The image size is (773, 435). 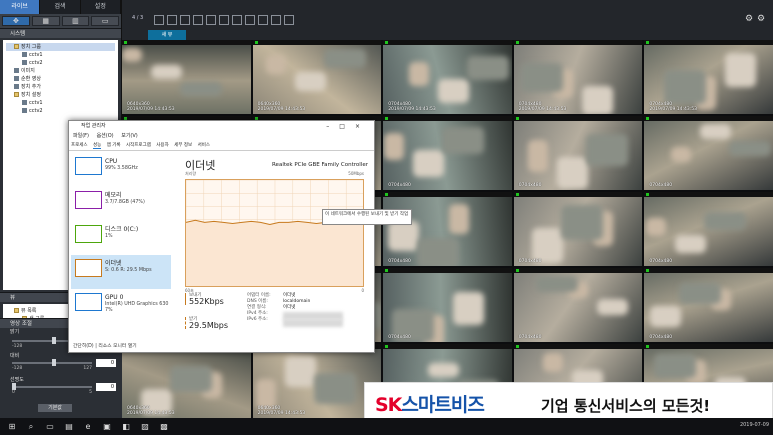 What do you see at coordinates (164, 427) in the screenshot?
I see `app2-icon: ▩` at bounding box center [164, 427].